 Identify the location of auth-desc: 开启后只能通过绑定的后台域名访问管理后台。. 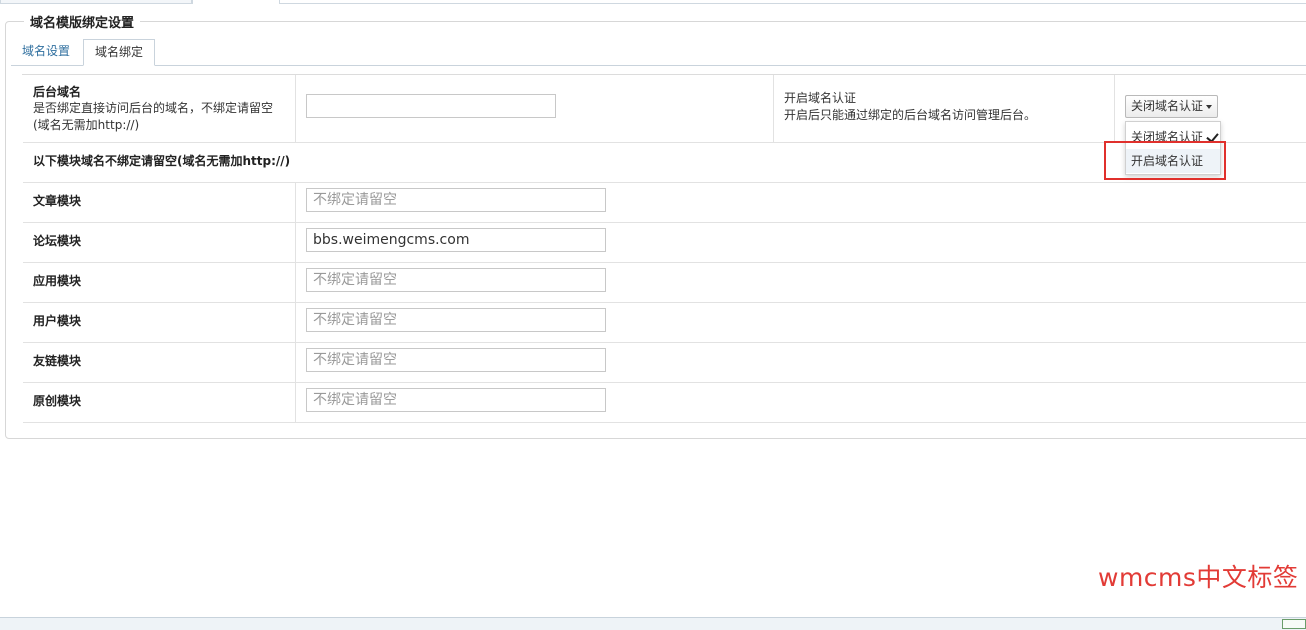
(910, 115).